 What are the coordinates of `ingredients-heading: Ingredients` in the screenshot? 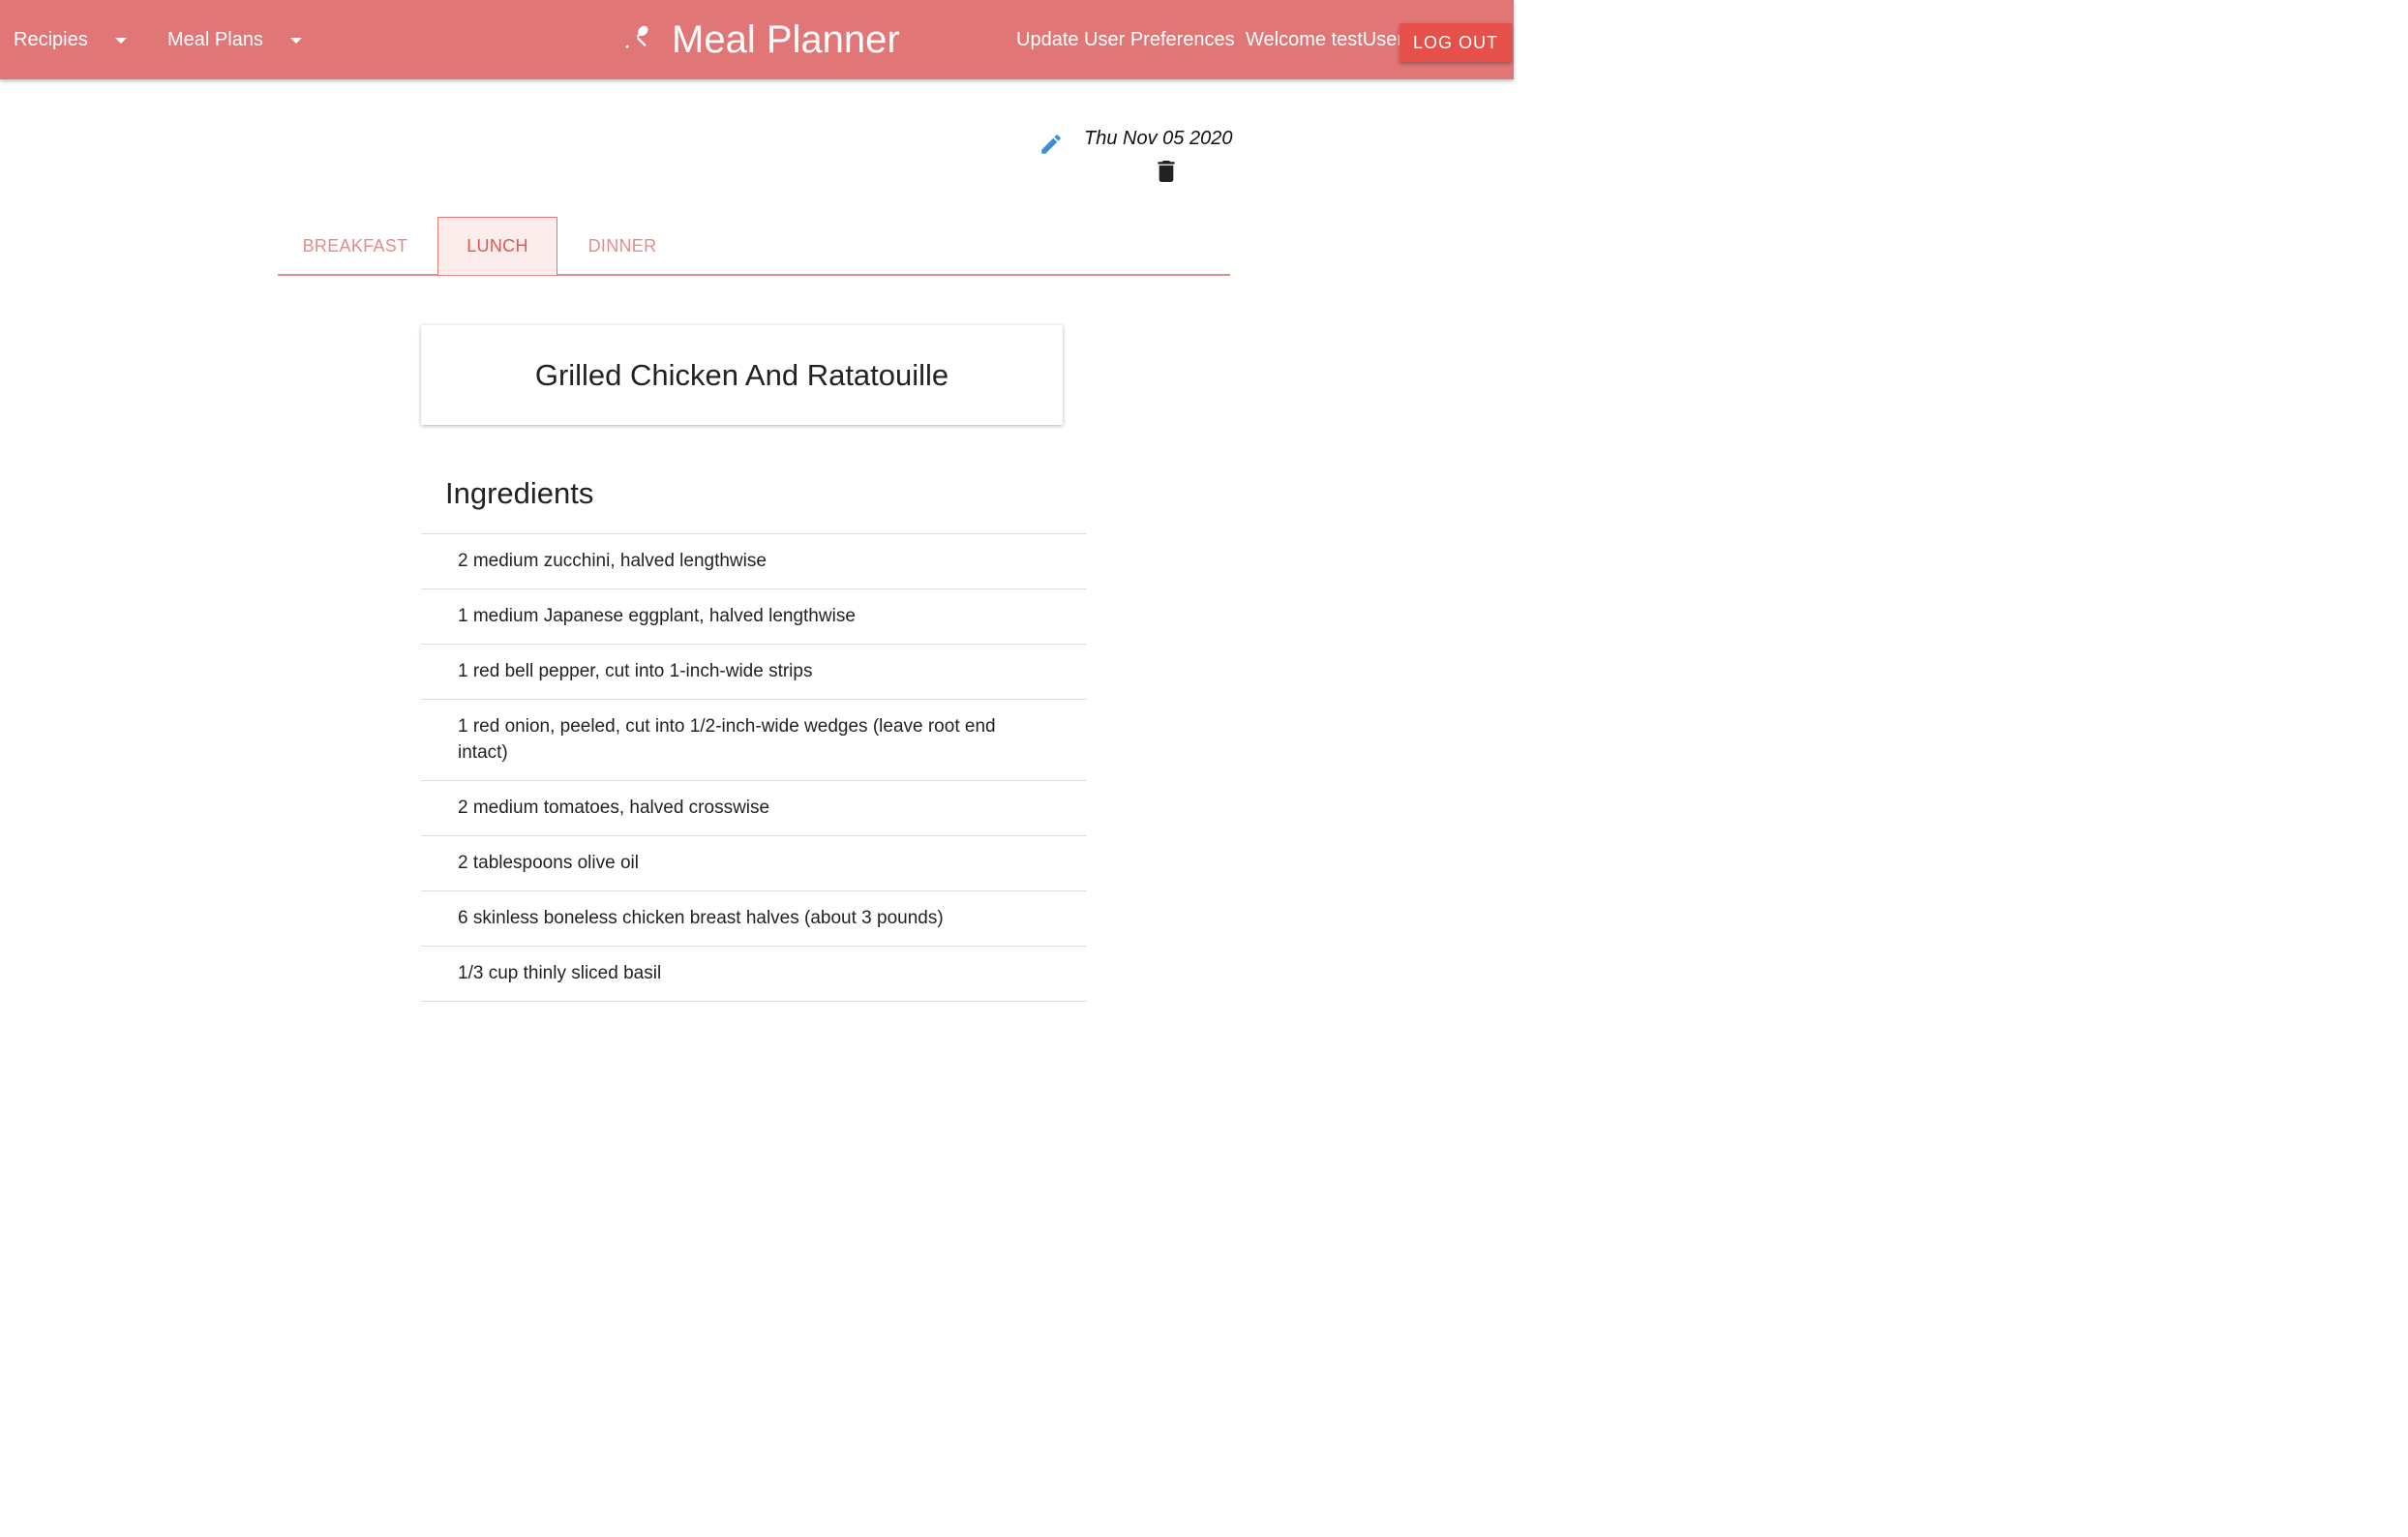 It's located at (519, 493).